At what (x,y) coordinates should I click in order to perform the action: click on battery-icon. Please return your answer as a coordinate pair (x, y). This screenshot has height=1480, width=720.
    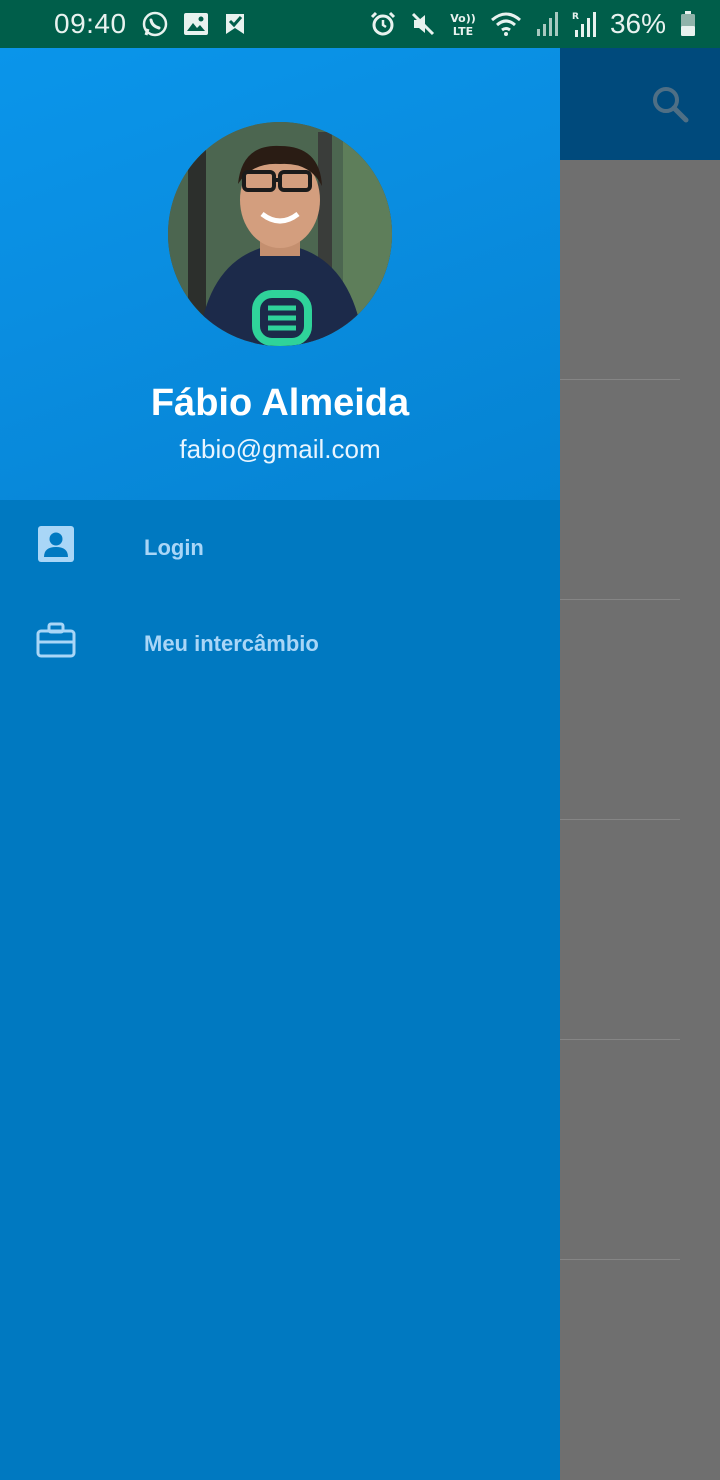
    Looking at the image, I should click on (688, 24).